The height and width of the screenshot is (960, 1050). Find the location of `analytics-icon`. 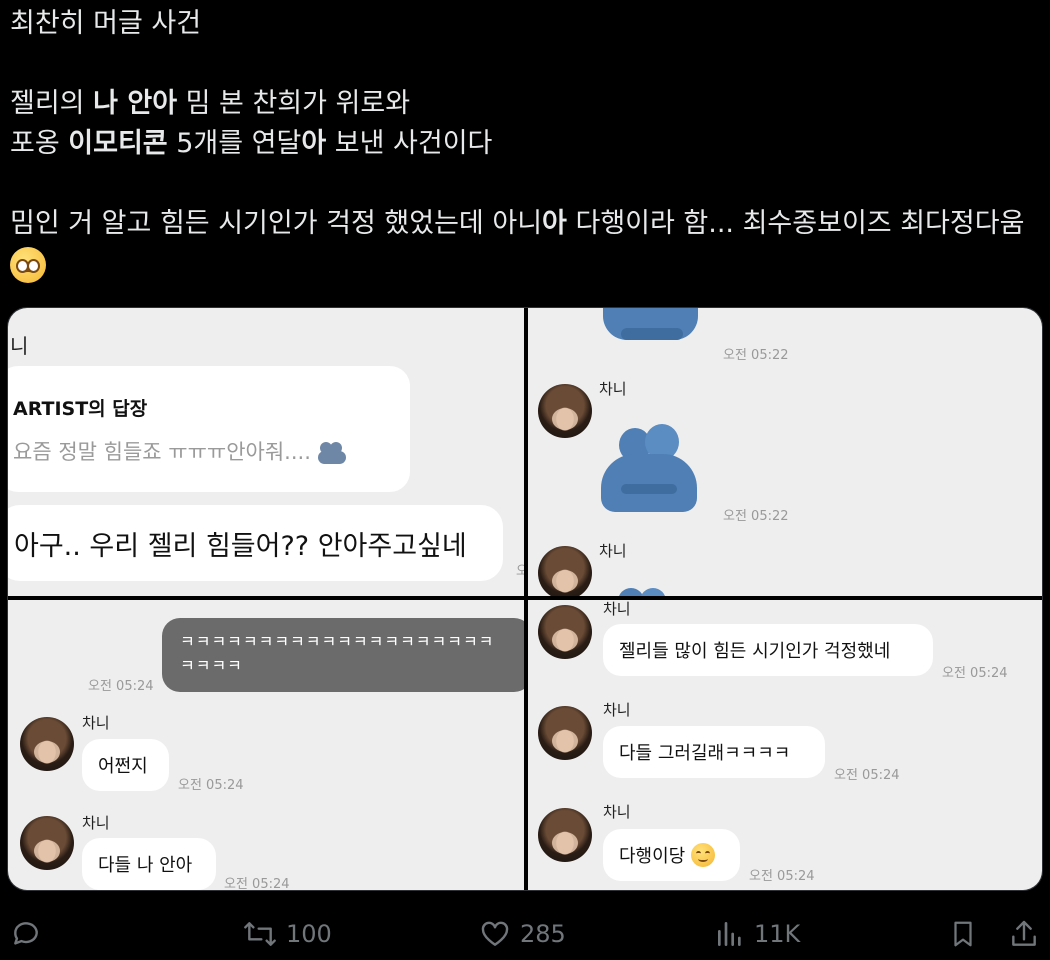

analytics-icon is located at coordinates (729, 934).